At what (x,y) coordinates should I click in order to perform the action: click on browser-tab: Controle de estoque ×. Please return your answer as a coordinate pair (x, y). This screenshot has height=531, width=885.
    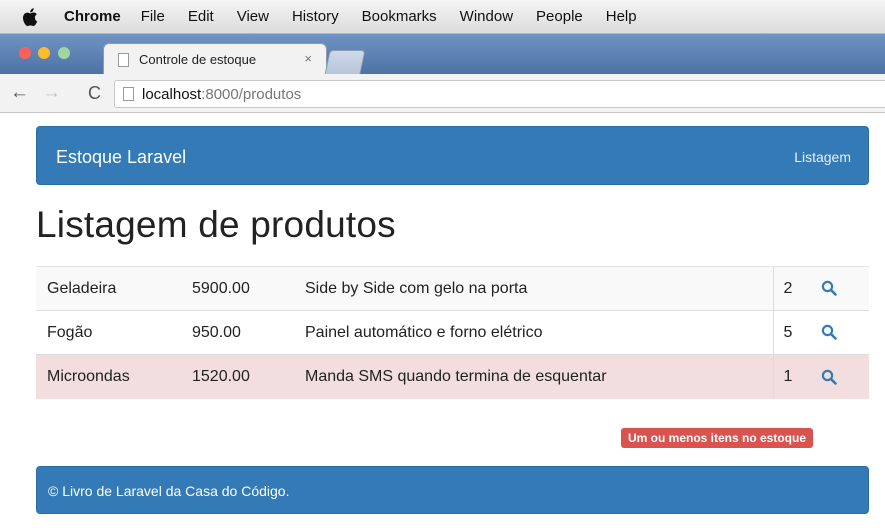
    Looking at the image, I should click on (215, 59).